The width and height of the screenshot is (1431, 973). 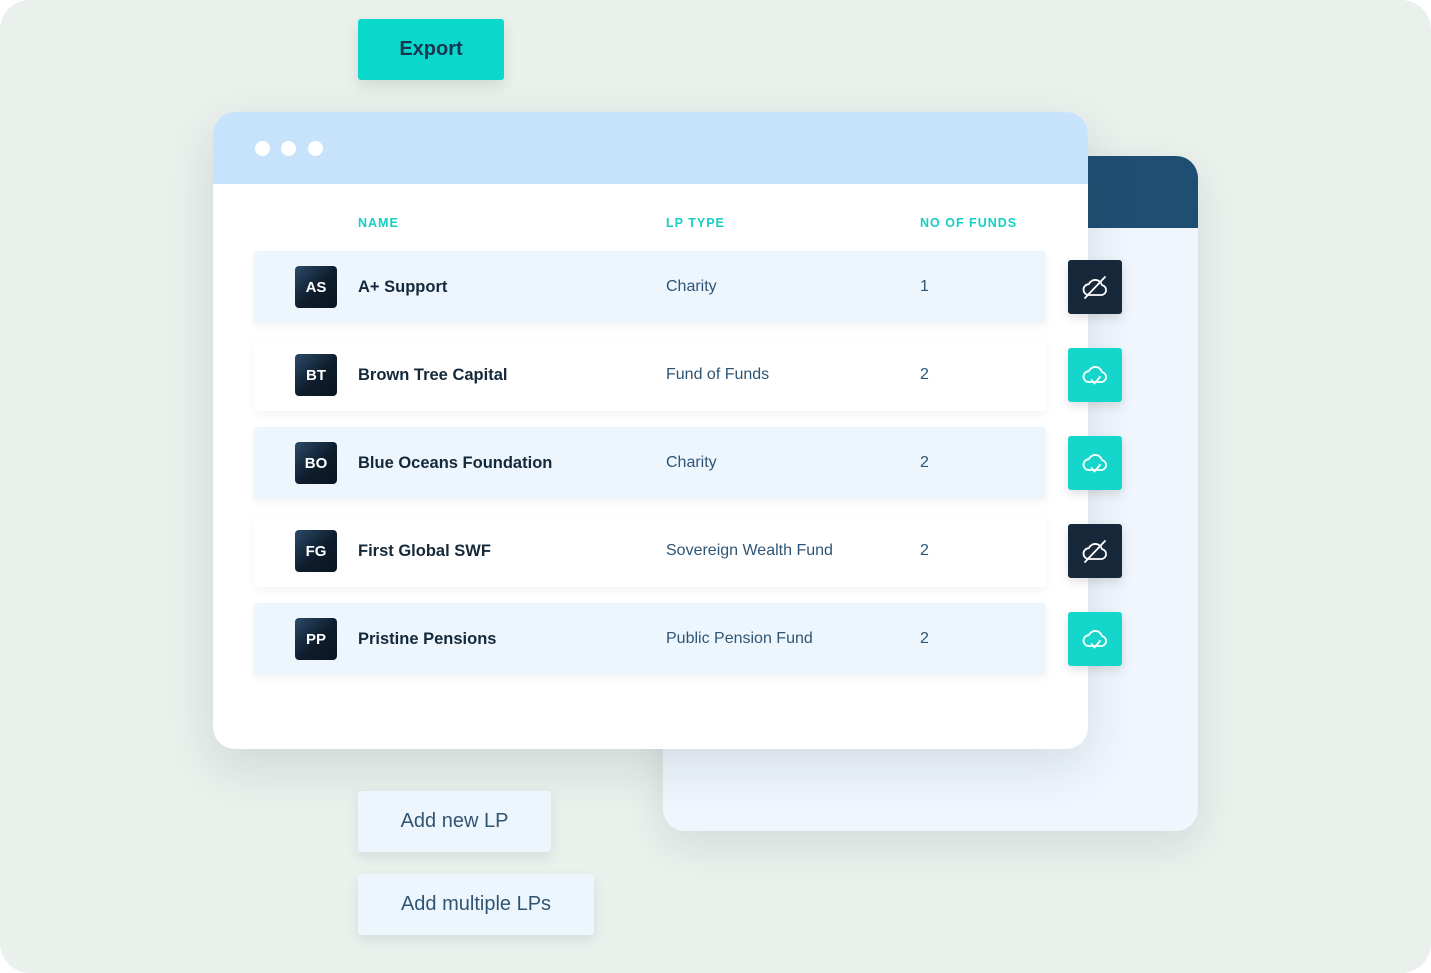 What do you see at coordinates (316, 375) in the screenshot?
I see `avatar: BT` at bounding box center [316, 375].